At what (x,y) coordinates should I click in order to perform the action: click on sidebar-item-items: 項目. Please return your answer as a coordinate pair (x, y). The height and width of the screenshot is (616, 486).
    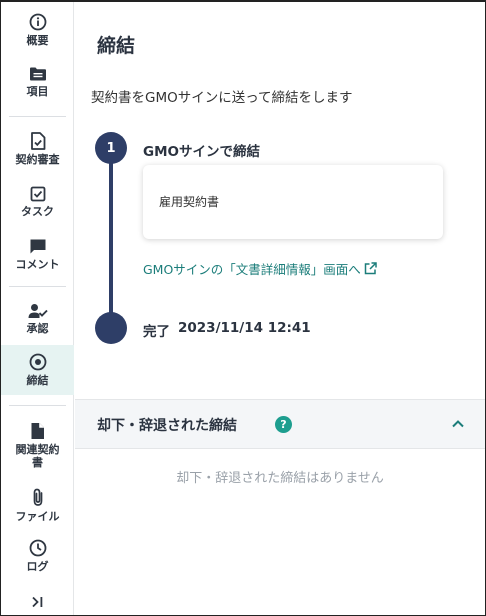
    Looking at the image, I should click on (37, 82).